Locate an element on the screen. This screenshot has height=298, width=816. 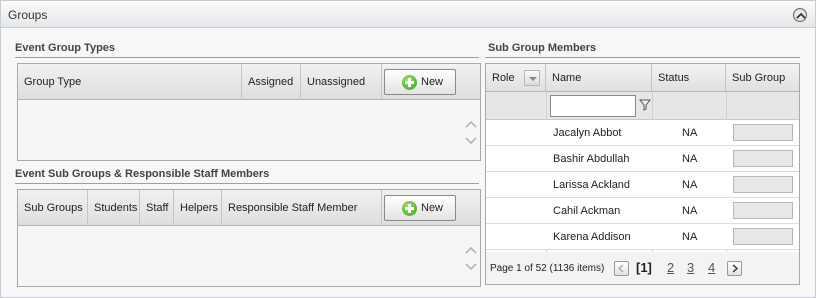
column-header-role-label: Role is located at coordinates (503, 78).